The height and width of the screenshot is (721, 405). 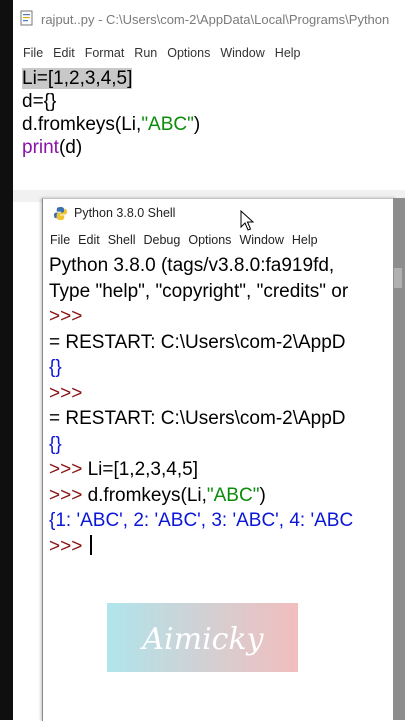 What do you see at coordinates (398, 278) in the screenshot?
I see `scrollbar-thumb` at bounding box center [398, 278].